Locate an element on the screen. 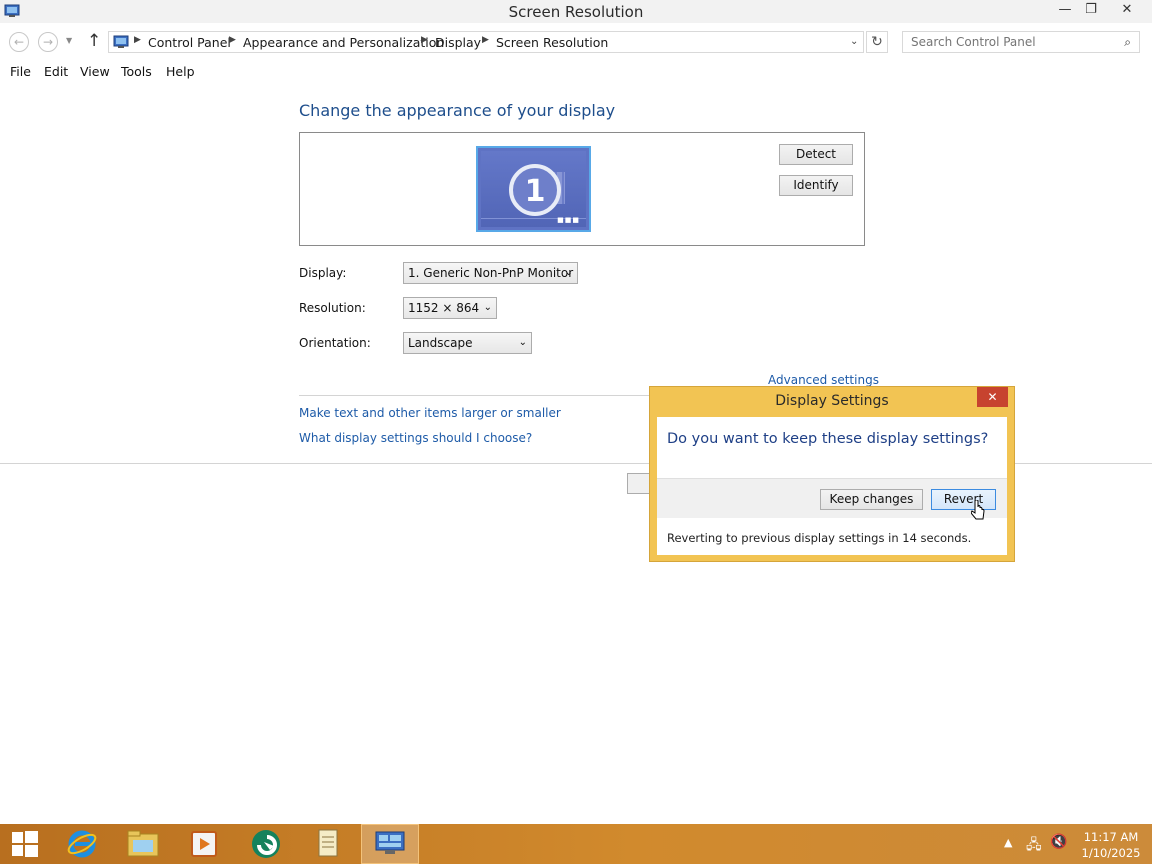 This screenshot has height=864, width=1152. monitor-1-thumbnail: 1 ■■■ is located at coordinates (533, 189).